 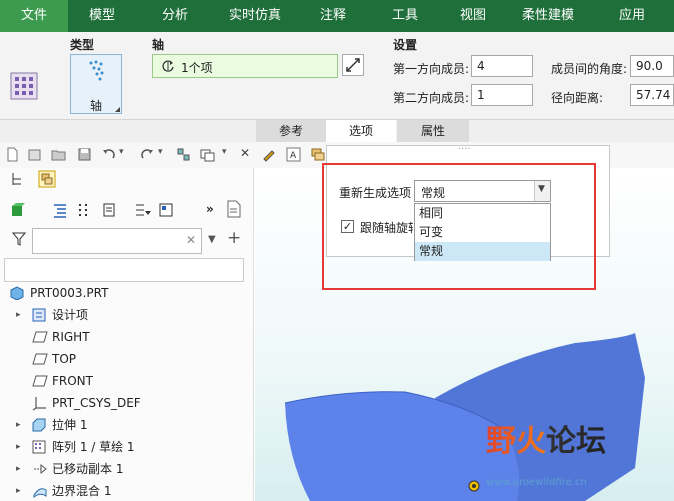 What do you see at coordinates (117, 241) in the screenshot?
I see `tree-search-input: ✕` at bounding box center [117, 241].